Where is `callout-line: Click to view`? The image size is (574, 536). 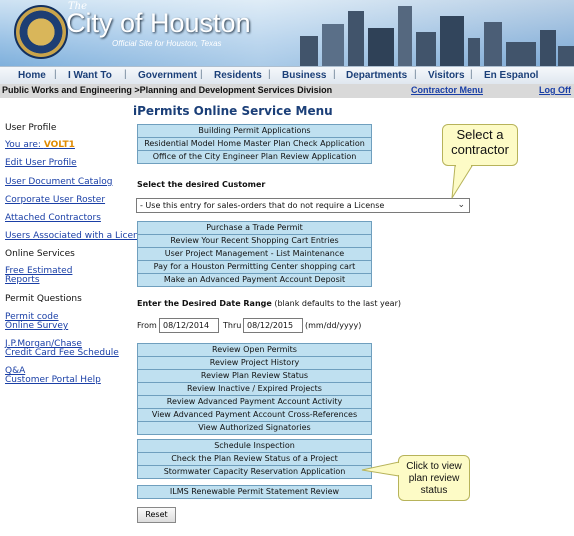 callout-line: Click to view is located at coordinates (434, 466).